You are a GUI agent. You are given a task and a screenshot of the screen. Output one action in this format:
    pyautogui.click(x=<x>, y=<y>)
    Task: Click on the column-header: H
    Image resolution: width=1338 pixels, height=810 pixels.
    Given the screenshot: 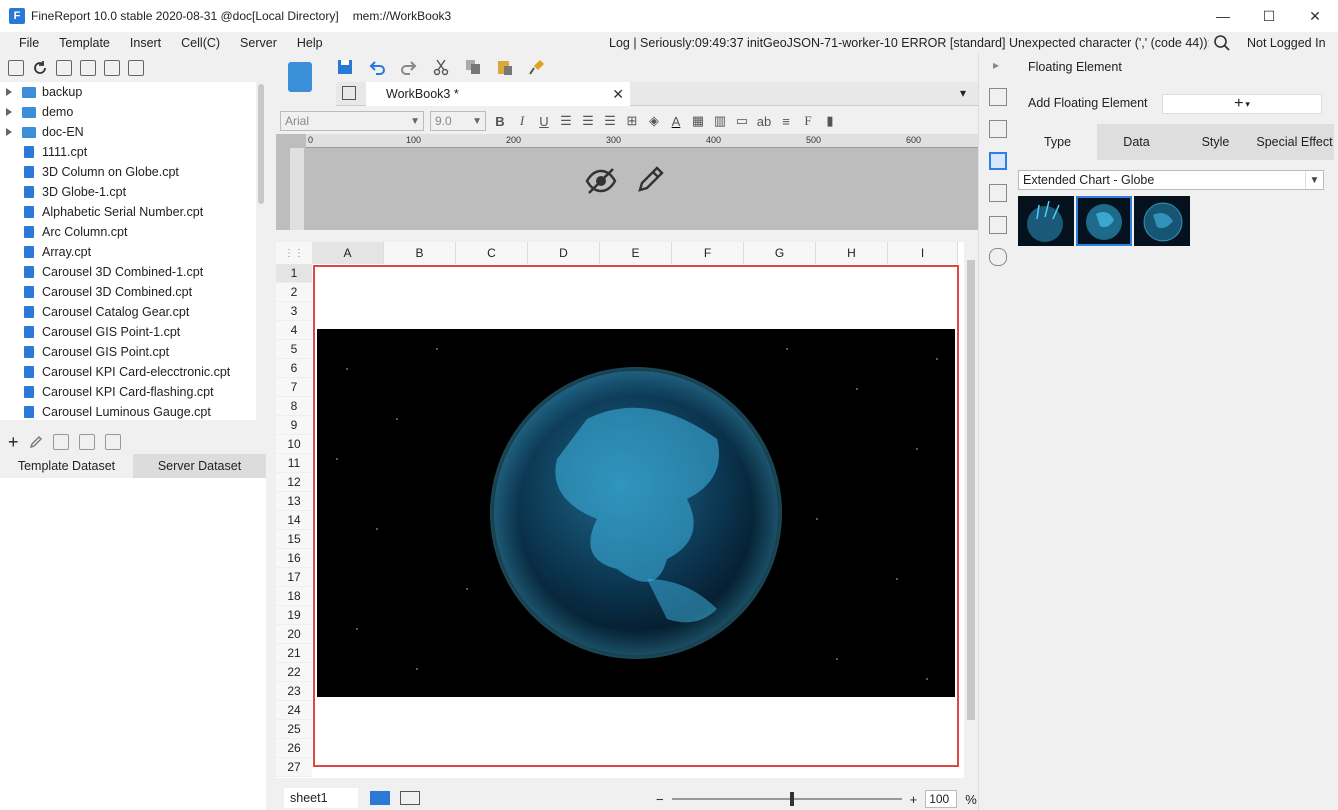 What is the action you would take?
    pyautogui.click(x=852, y=253)
    